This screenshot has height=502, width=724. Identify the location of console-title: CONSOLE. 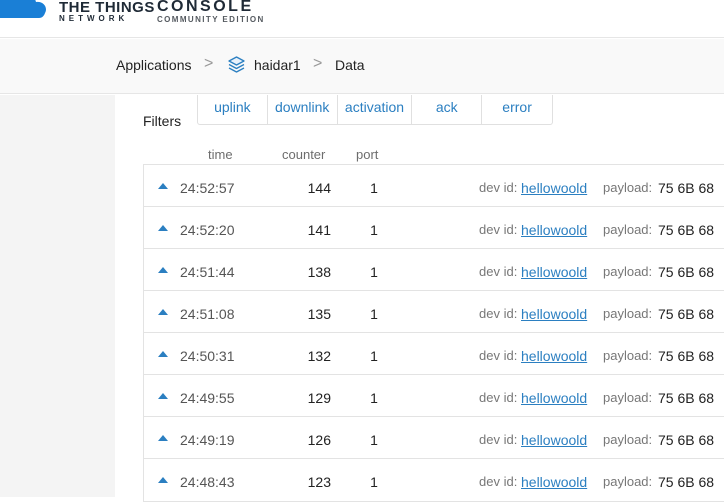
(205, 7).